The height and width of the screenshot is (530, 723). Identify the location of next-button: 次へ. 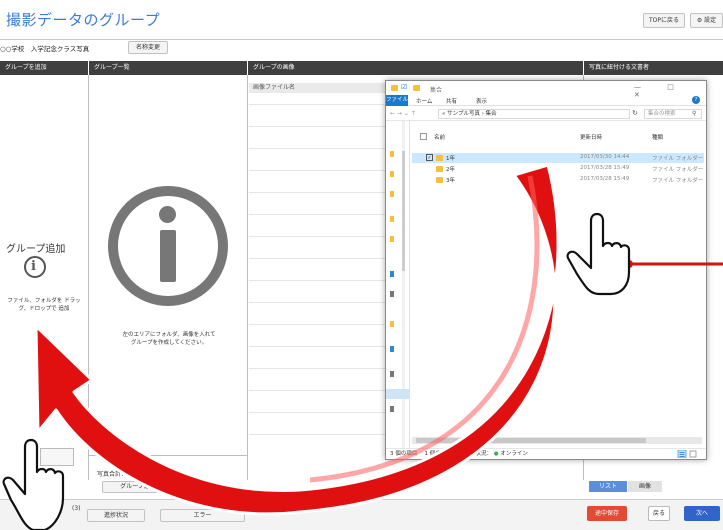
(702, 513).